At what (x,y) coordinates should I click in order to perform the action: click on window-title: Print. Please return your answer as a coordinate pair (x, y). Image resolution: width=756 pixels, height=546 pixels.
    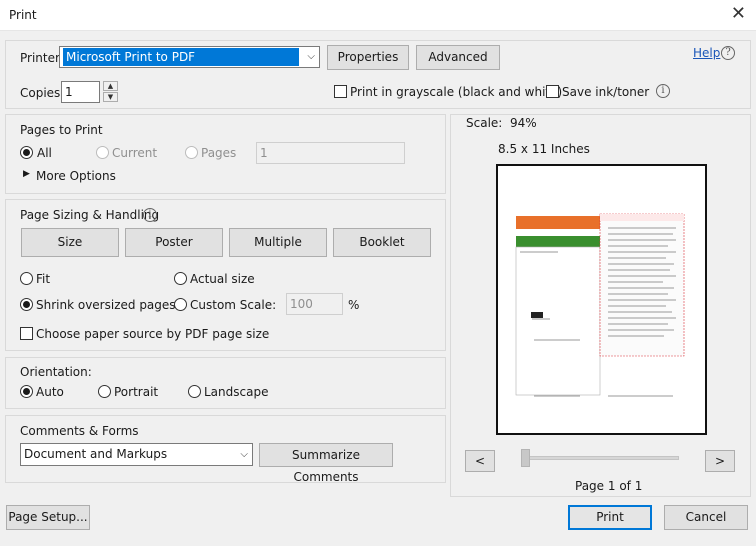
    Looking at the image, I should click on (23, 15).